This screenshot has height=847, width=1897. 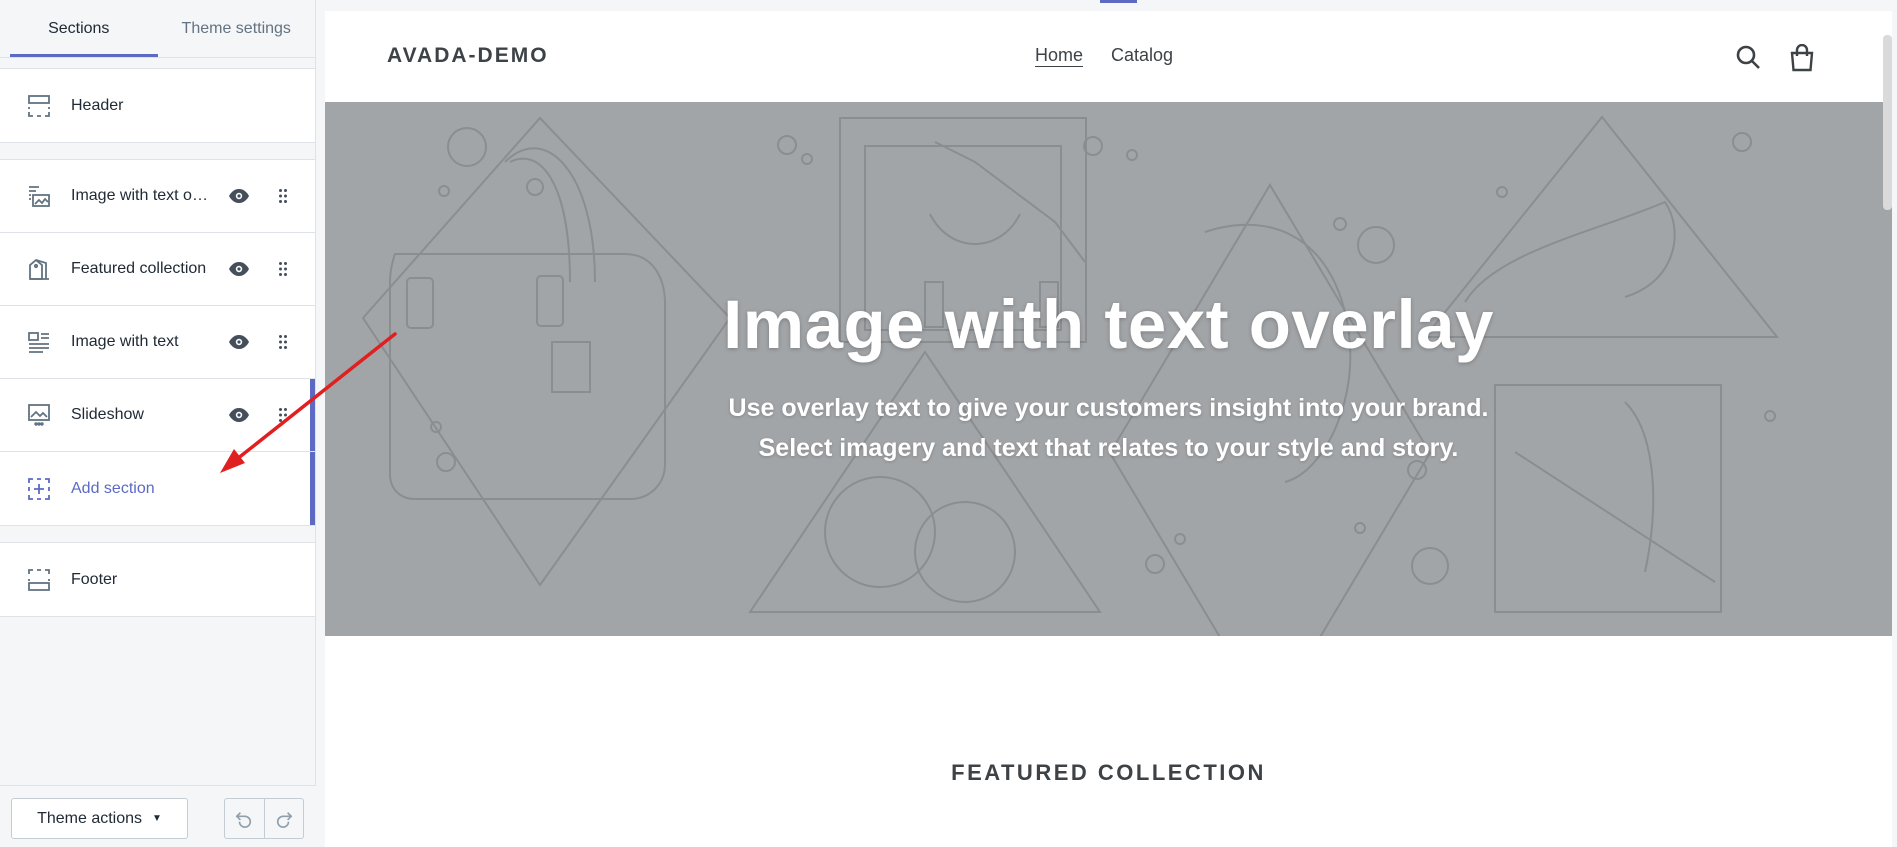 What do you see at coordinates (1803, 57) in the screenshot?
I see `cart-icon` at bounding box center [1803, 57].